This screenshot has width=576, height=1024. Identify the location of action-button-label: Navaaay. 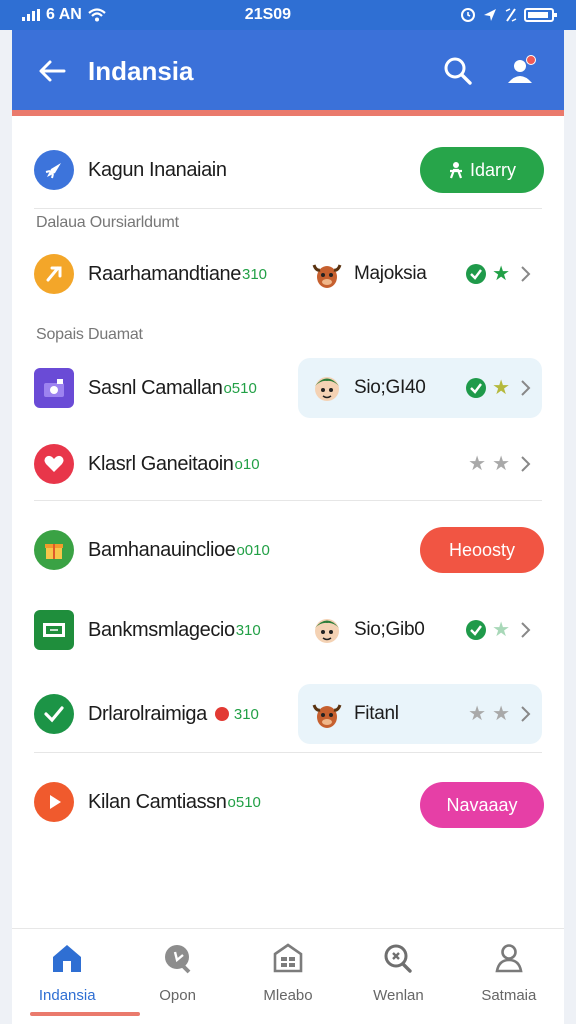
(482, 804).